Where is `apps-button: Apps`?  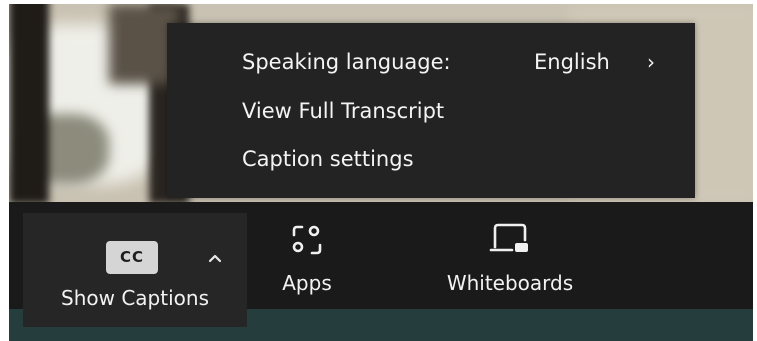
apps-button: Apps is located at coordinates (307, 258).